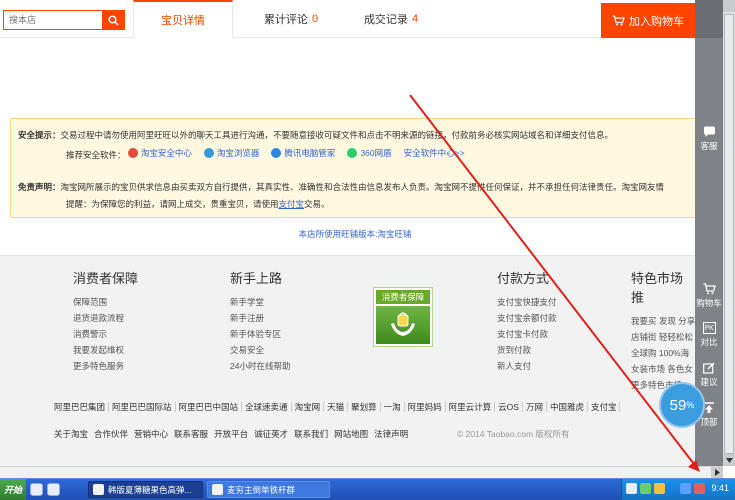 This screenshot has width=735, height=500. I want to click on detail-tab-bar: 宝贝详情 累计评论0 成交记录4 加入购物车, so click(347, 19).